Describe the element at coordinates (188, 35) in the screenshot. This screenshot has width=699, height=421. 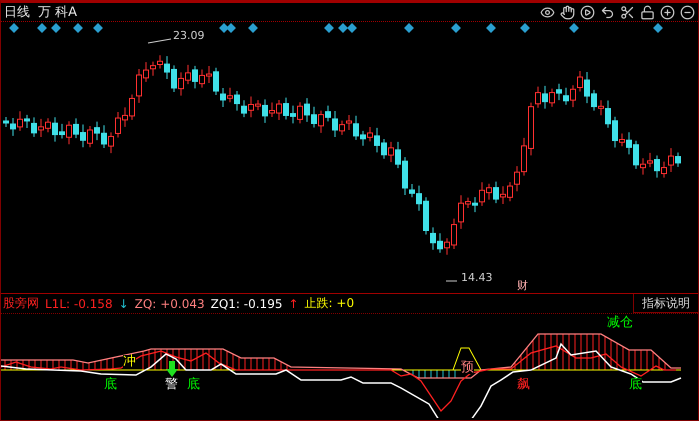
I see `high-price-label: 23.09` at that location.